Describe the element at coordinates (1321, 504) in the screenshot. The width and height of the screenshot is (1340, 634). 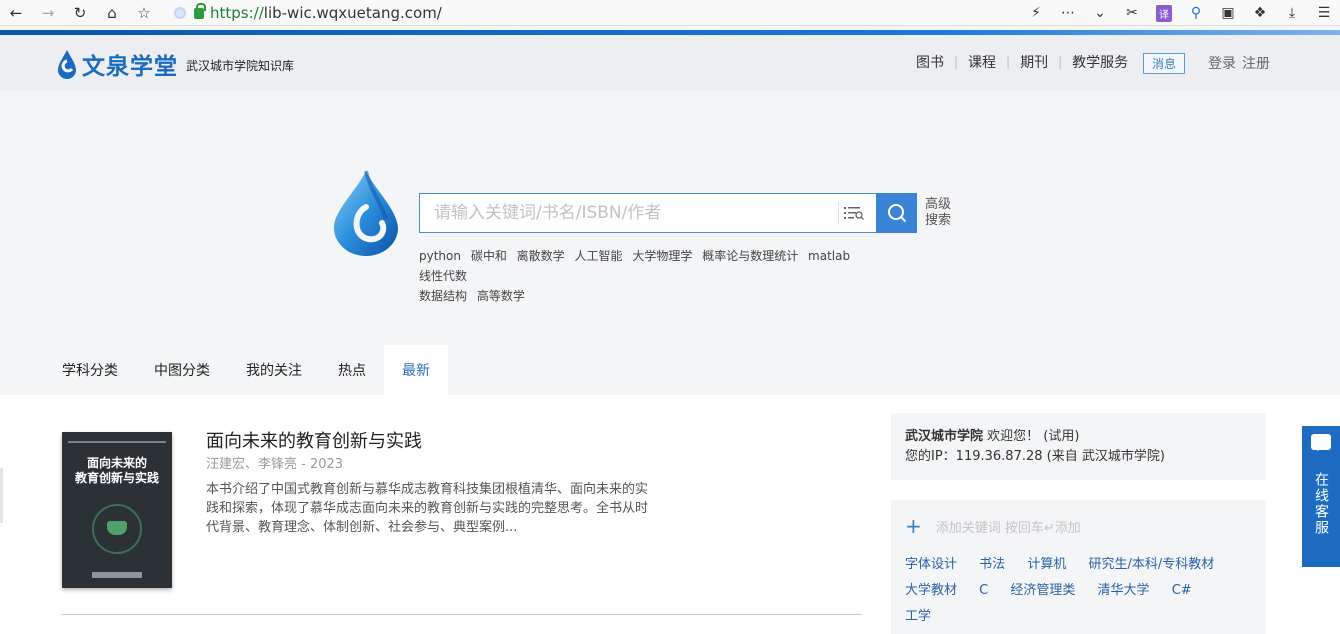
I see `online-service-label: 在线客服` at that location.